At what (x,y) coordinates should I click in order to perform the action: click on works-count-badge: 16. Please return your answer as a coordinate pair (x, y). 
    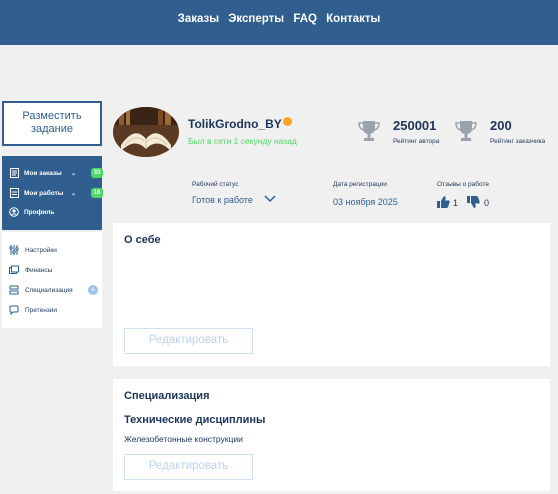
    Looking at the image, I should click on (97, 193).